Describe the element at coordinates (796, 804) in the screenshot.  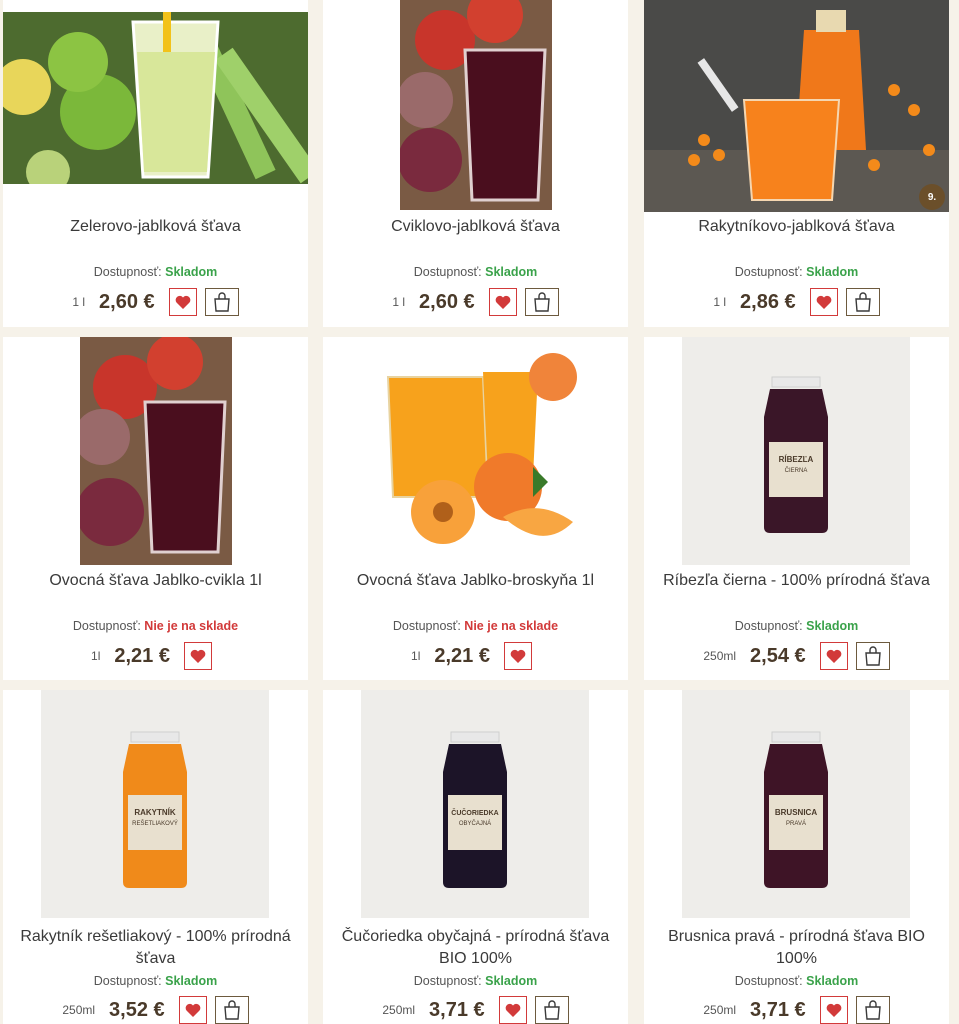
I see `product-image: BRUSNICA PRAVÁ` at that location.